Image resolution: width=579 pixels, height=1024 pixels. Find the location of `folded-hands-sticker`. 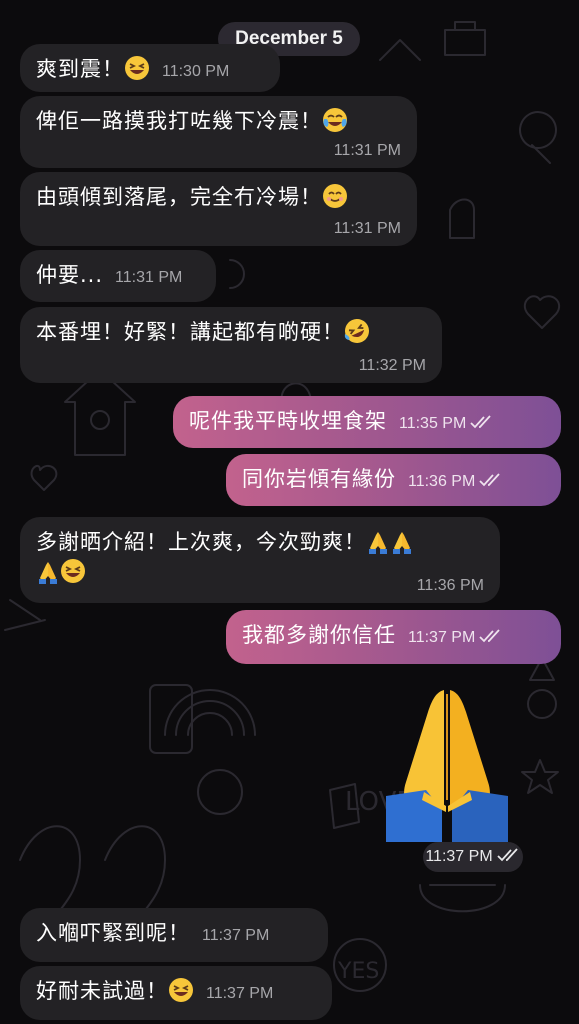

folded-hands-sticker is located at coordinates (447, 763).